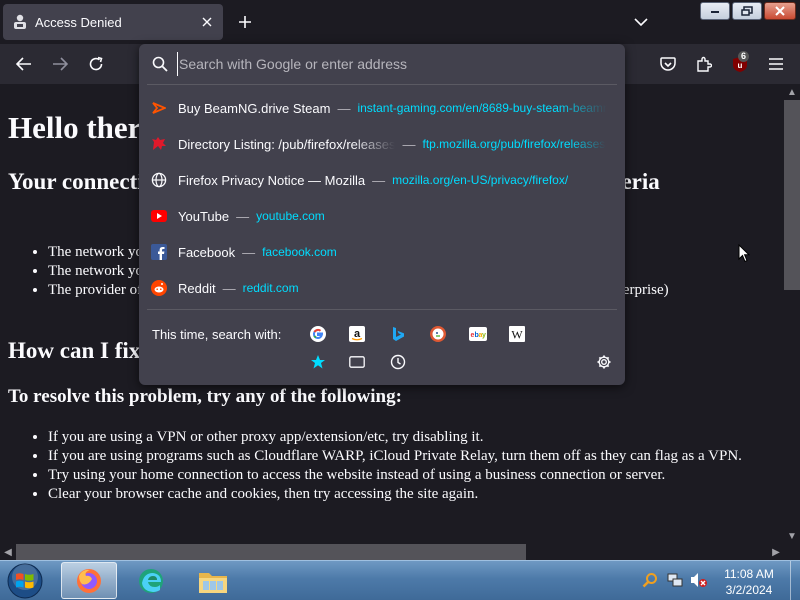 Image resolution: width=800 pixels, height=600 pixels. What do you see at coordinates (400, 580) in the screenshot?
I see `taskbar: 11:08 AM 3/2/2024` at bounding box center [400, 580].